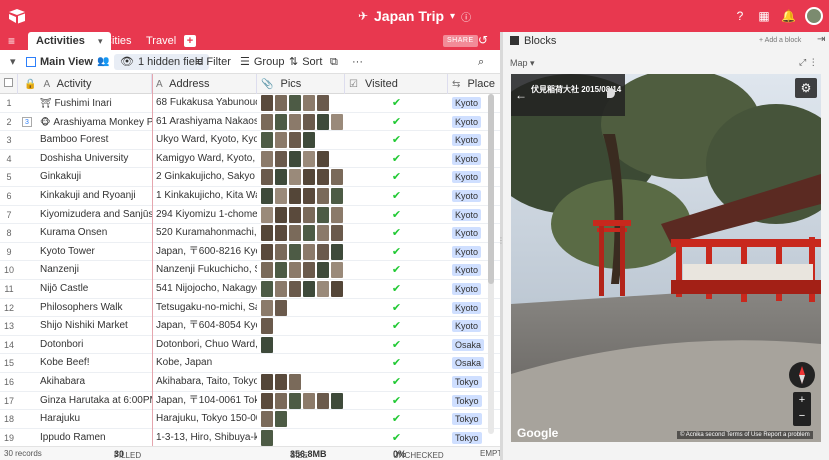 Image resolution: width=829 pixels, height=460 pixels. Describe the element at coordinates (491, 264) in the screenshot. I see `vertical-scrollbar` at that location.